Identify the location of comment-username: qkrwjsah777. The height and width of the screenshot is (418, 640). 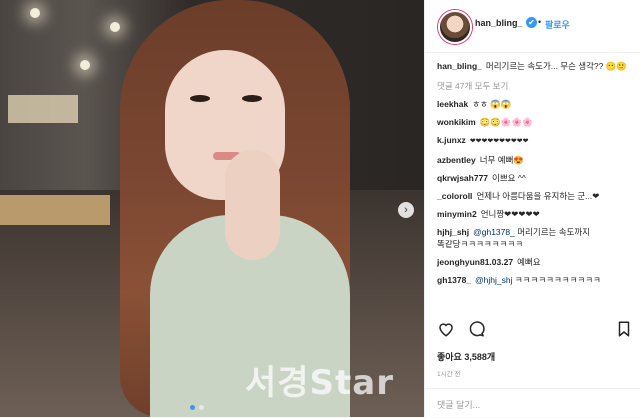
(462, 178).